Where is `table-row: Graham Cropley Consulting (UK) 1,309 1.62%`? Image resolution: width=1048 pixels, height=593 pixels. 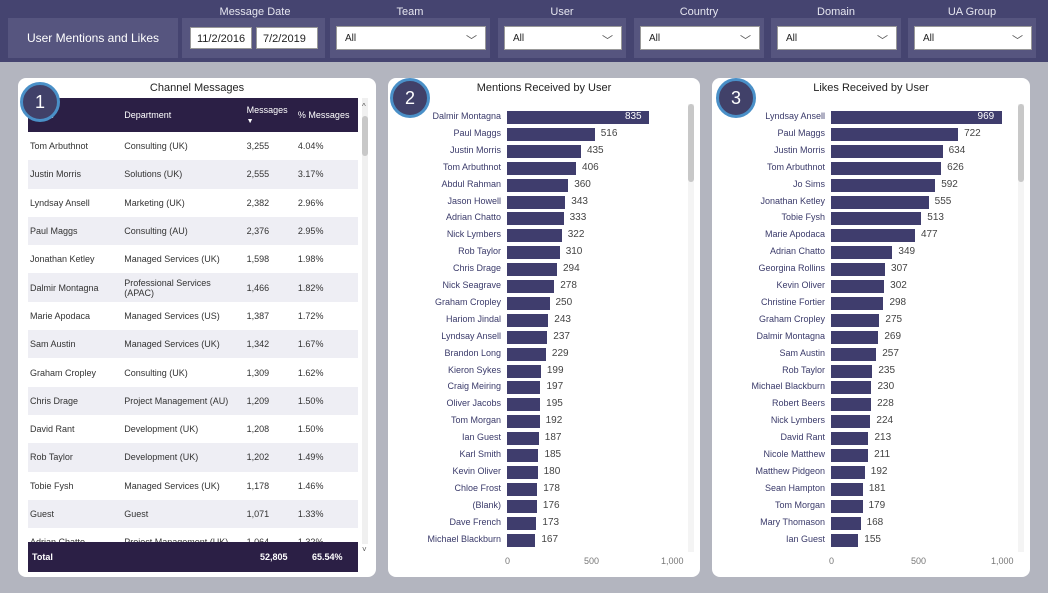
table-row: Graham Cropley Consulting (UK) 1,309 1.62% is located at coordinates (193, 372).